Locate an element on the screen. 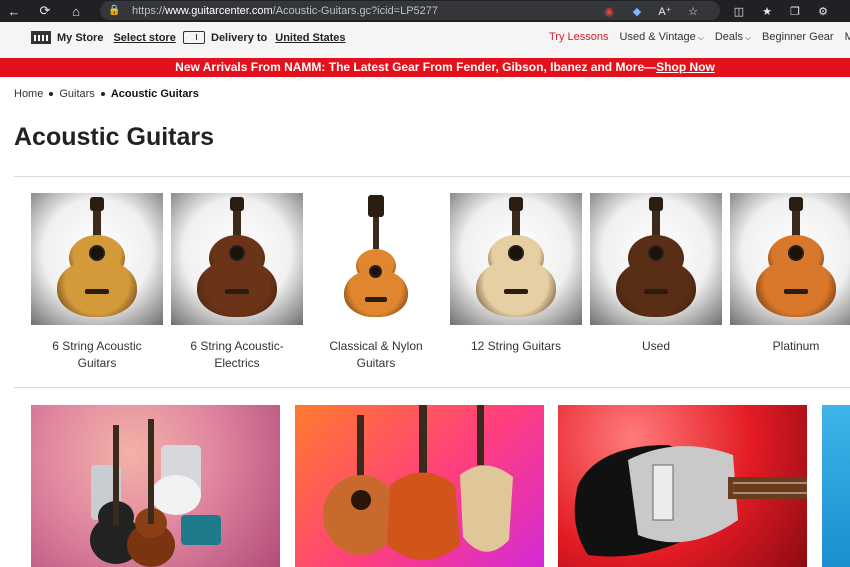 The image size is (850, 567). category-tile: Platinum is located at coordinates (790, 274).